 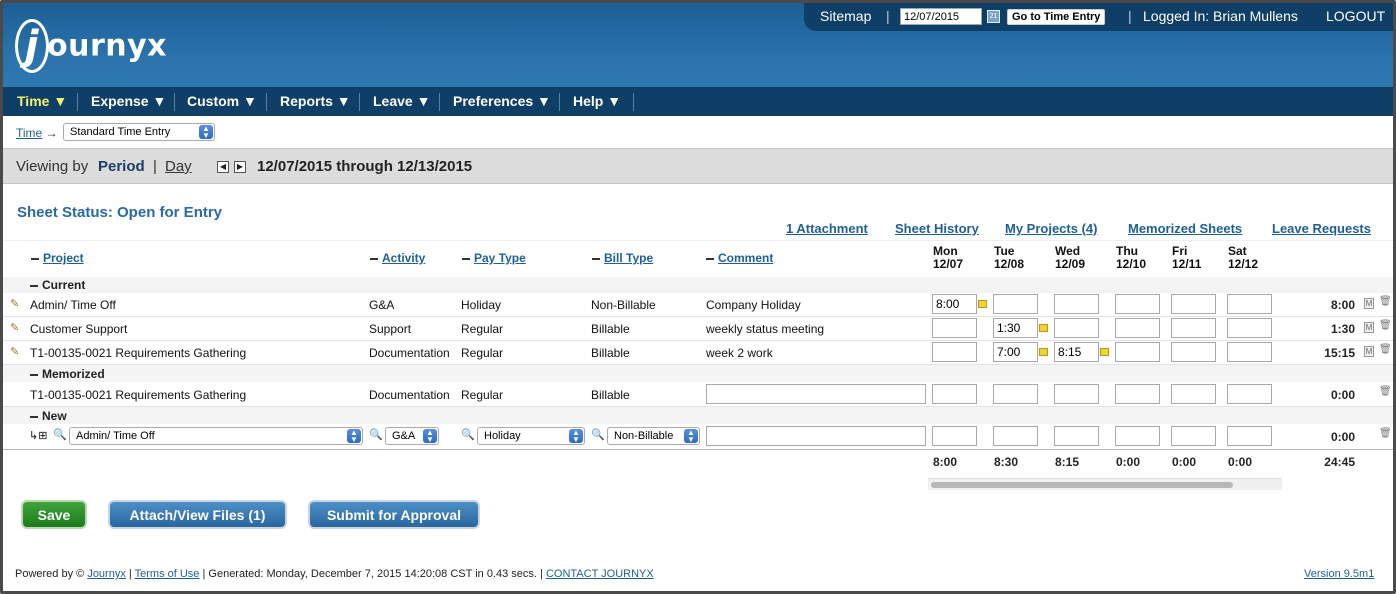 I want to click on submit-for-approval-button: Submit for Approval, so click(x=394, y=514).